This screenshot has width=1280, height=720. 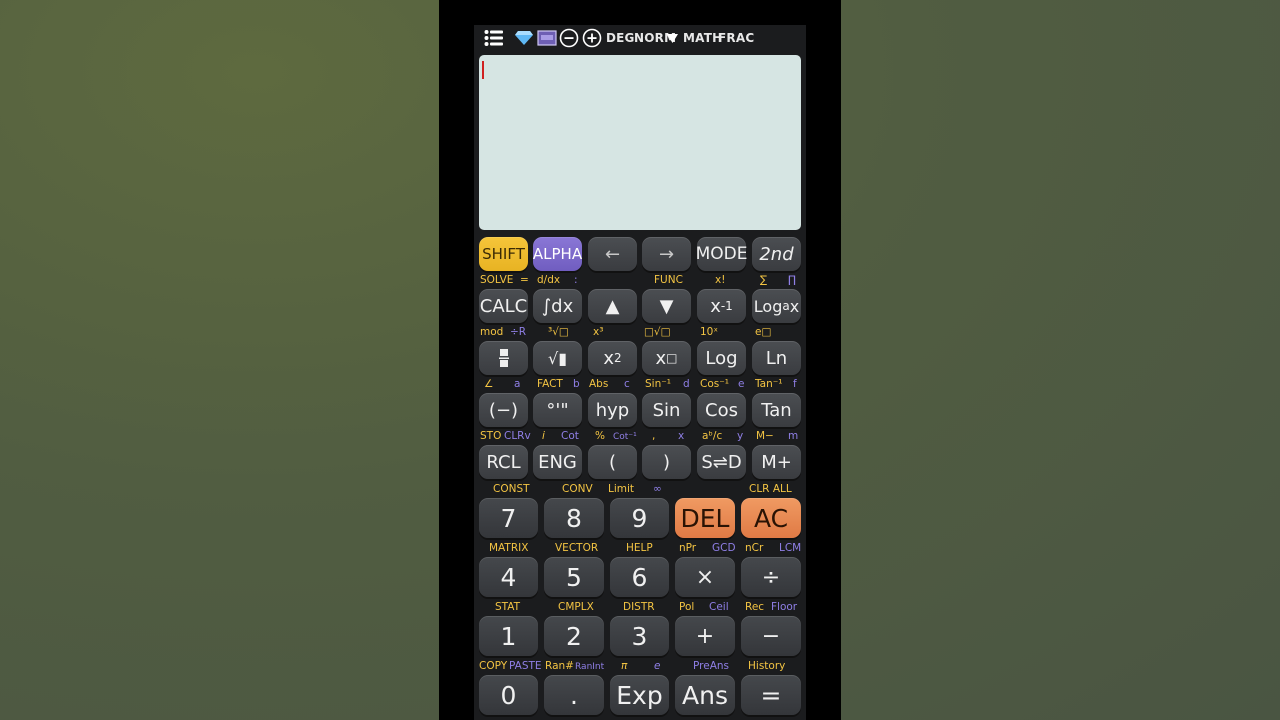 What do you see at coordinates (776, 410) in the screenshot?
I see `tan-key: Tan` at bounding box center [776, 410].